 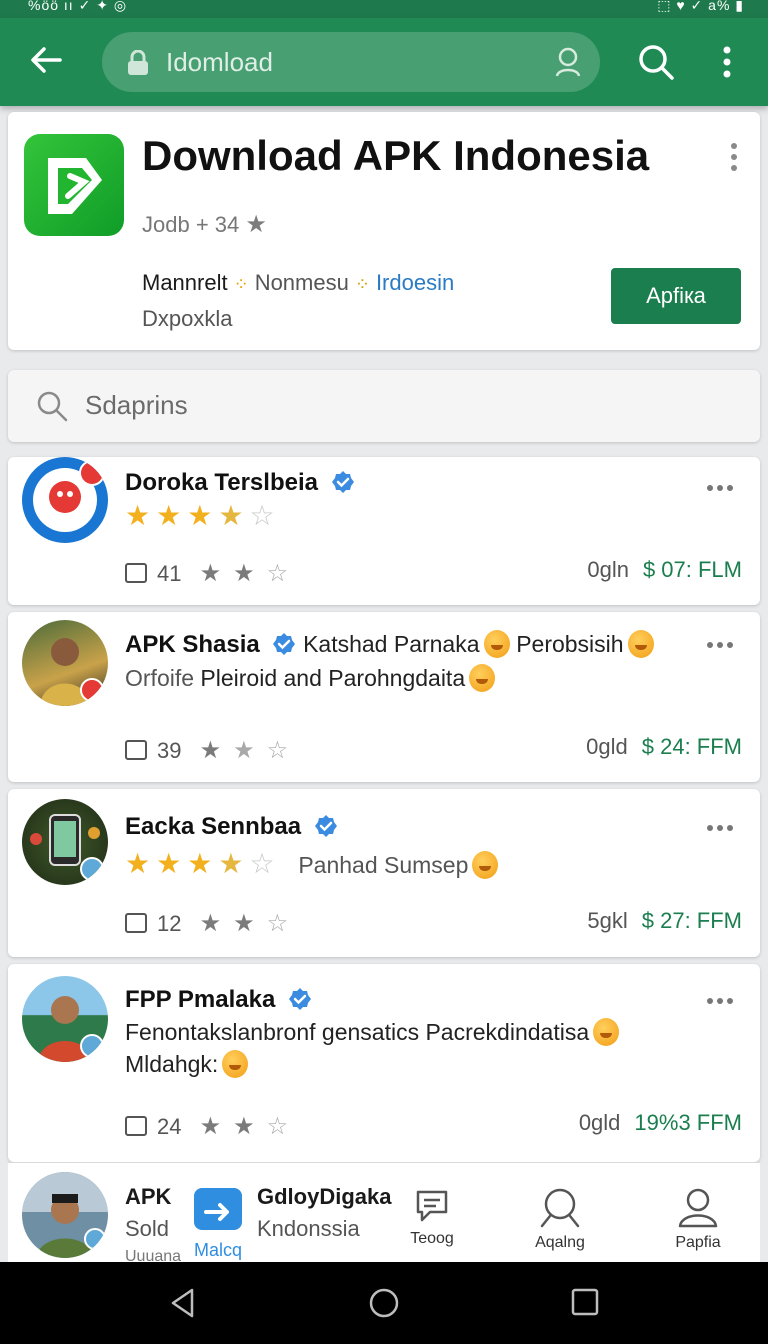 What do you see at coordinates (95, 1239) in the screenshot?
I see `badge-icon` at bounding box center [95, 1239].